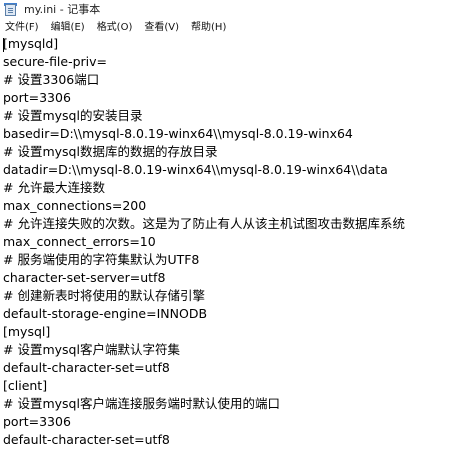  I want to click on editor-line: max_connections=200, so click(75, 205).